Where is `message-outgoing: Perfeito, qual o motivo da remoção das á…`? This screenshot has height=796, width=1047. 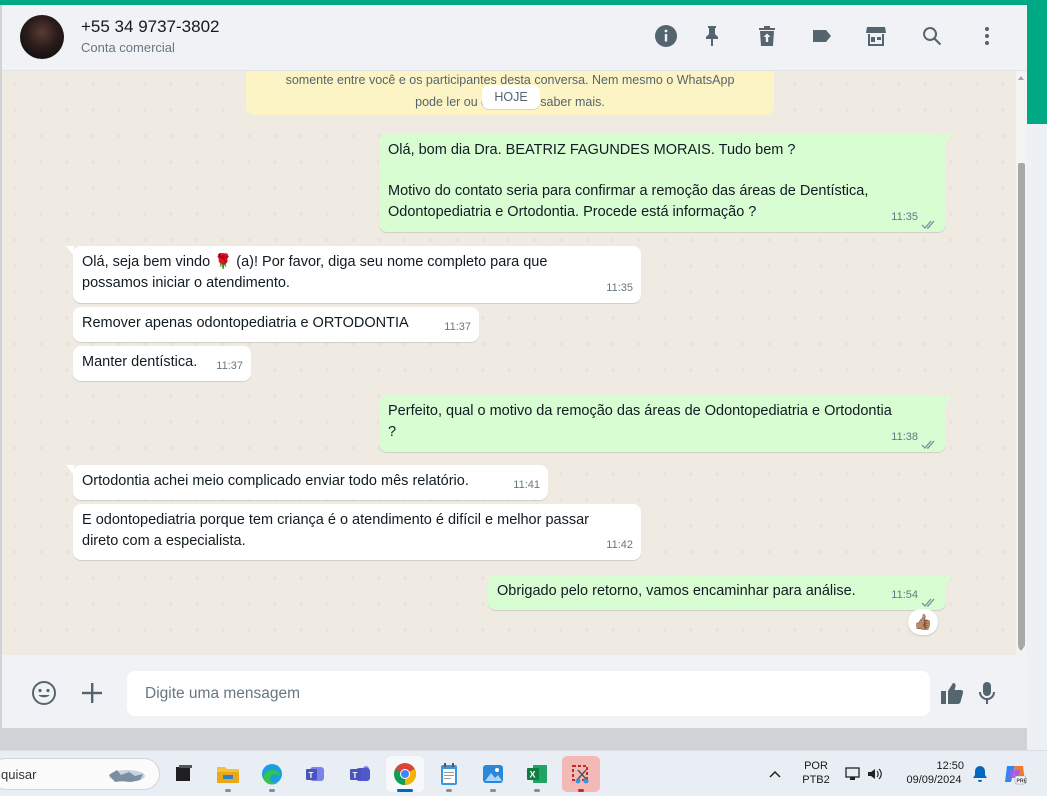
message-outgoing: Perfeito, qual o motivo da remoção das á… is located at coordinates (666, 423).